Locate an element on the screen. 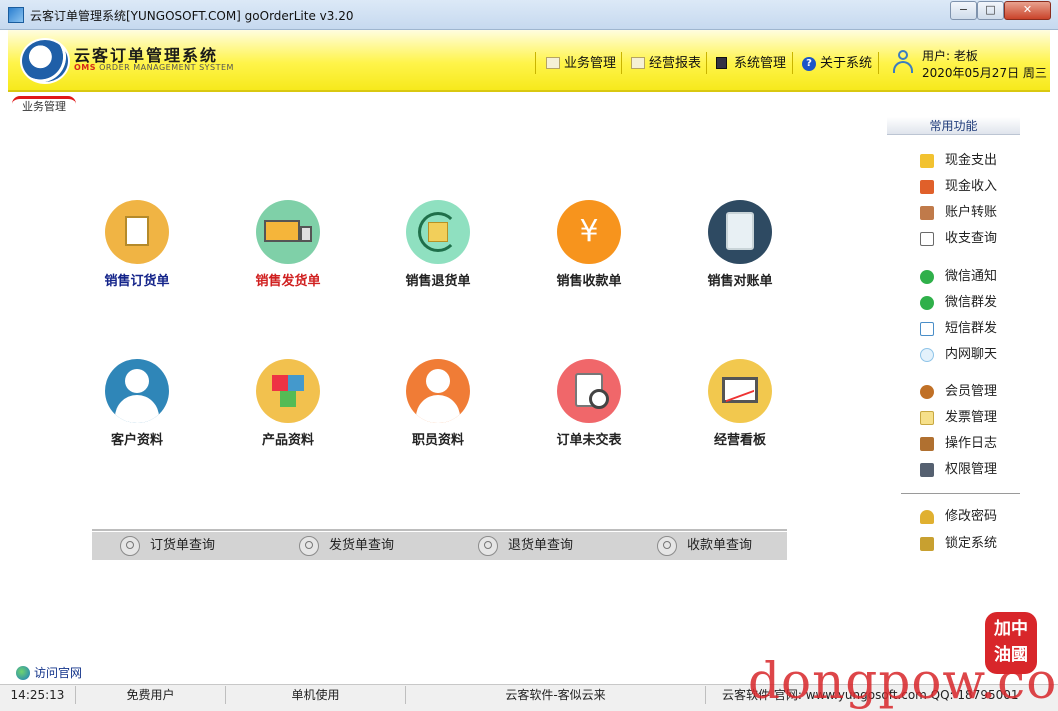 The image size is (1058, 711). user-icon is located at coordinates (903, 62).